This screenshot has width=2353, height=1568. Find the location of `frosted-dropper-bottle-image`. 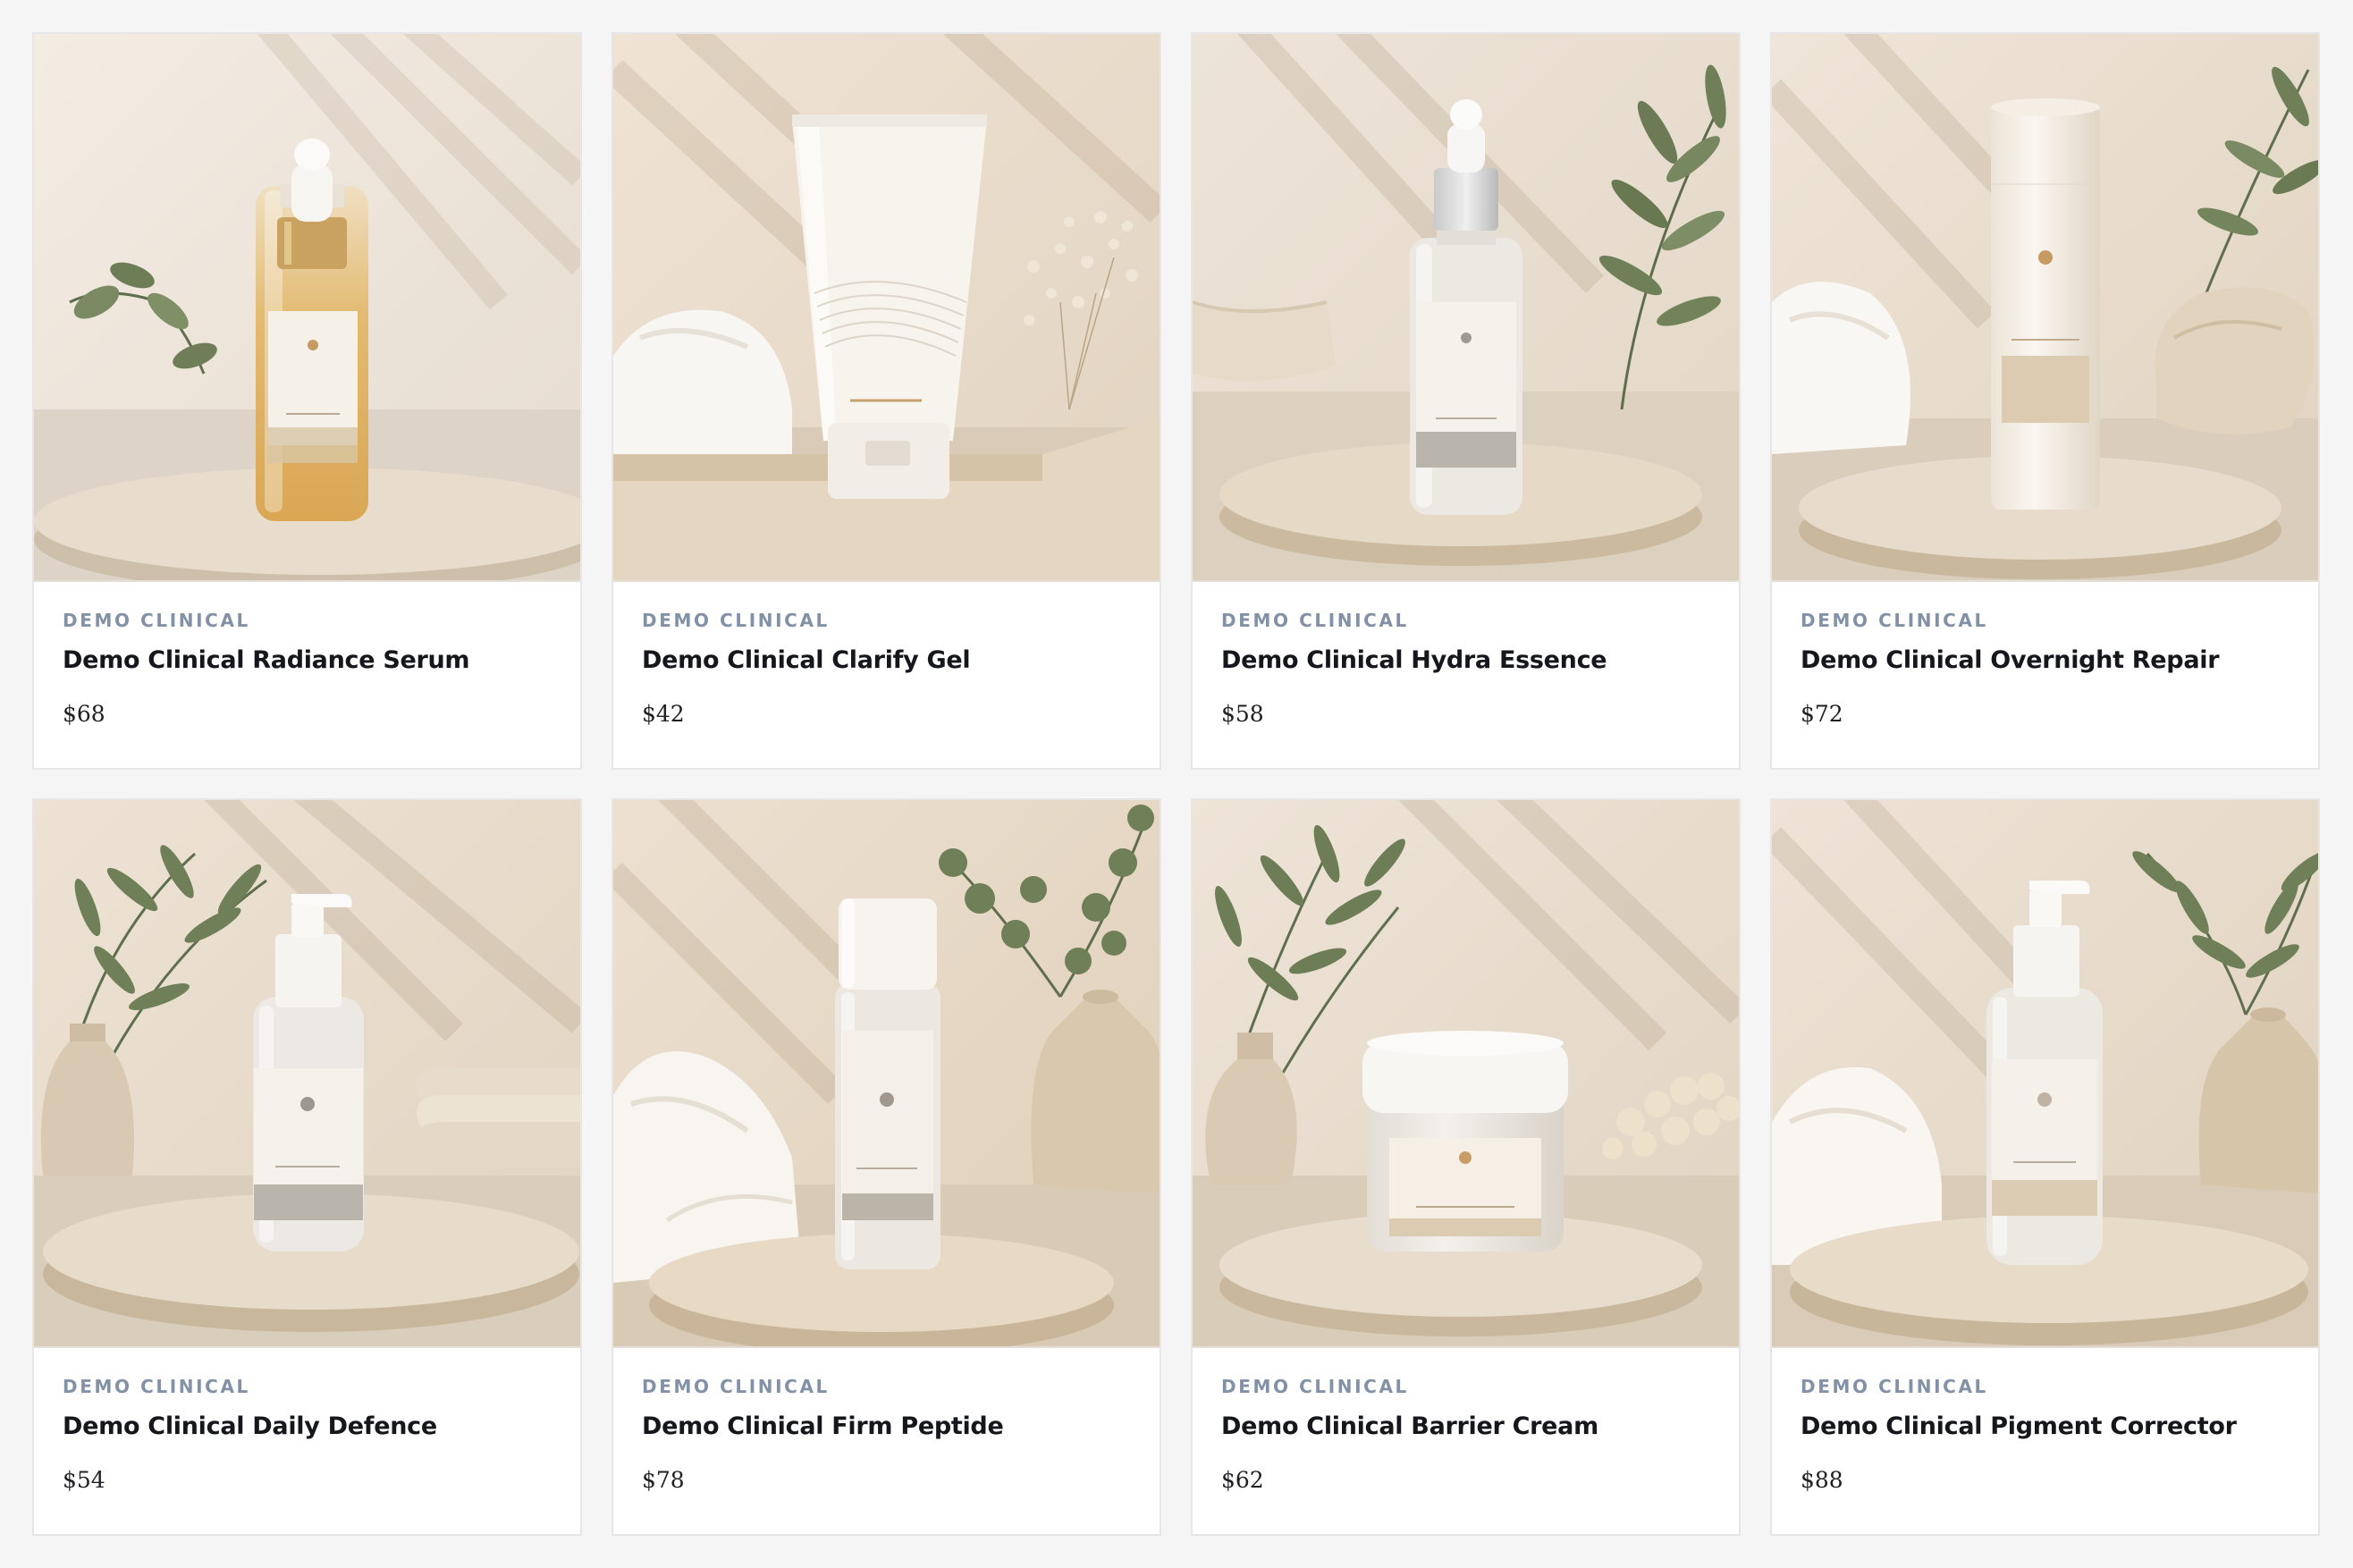

frosted-dropper-bottle-image is located at coordinates (1466, 307).